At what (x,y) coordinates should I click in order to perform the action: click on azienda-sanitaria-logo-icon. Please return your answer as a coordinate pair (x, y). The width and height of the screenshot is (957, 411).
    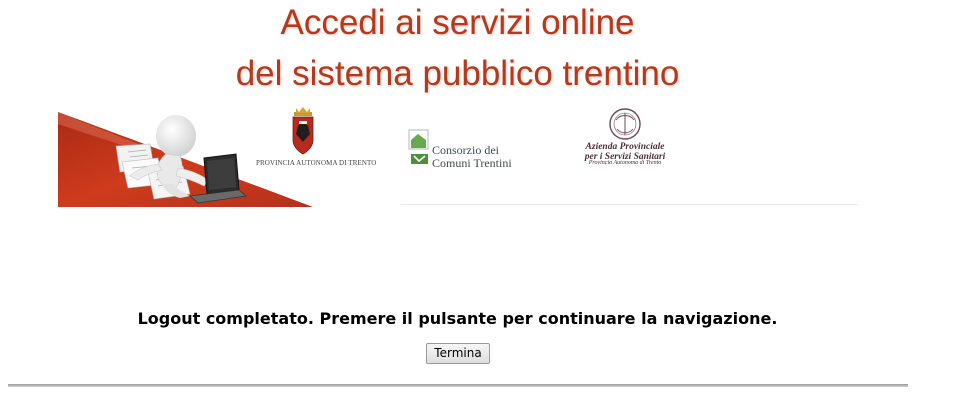
    Looking at the image, I should click on (625, 124).